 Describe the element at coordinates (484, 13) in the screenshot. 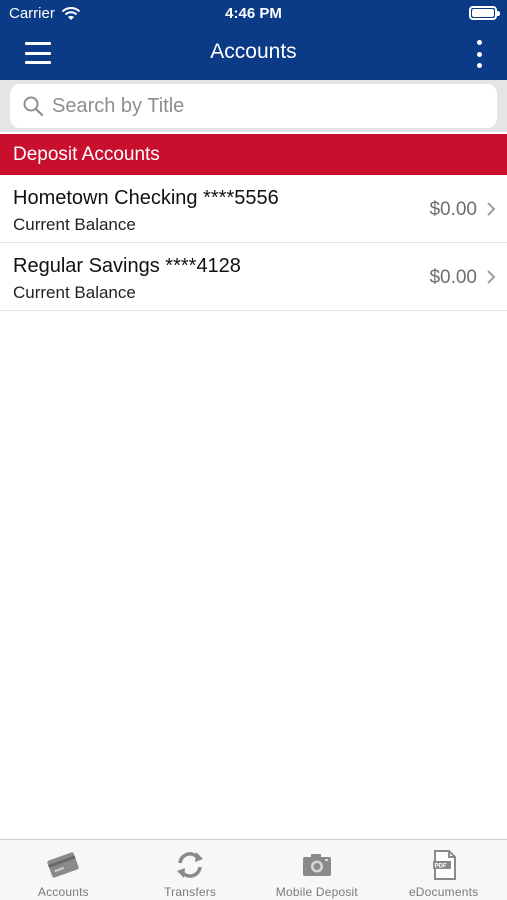

I see `battery-icon` at that location.